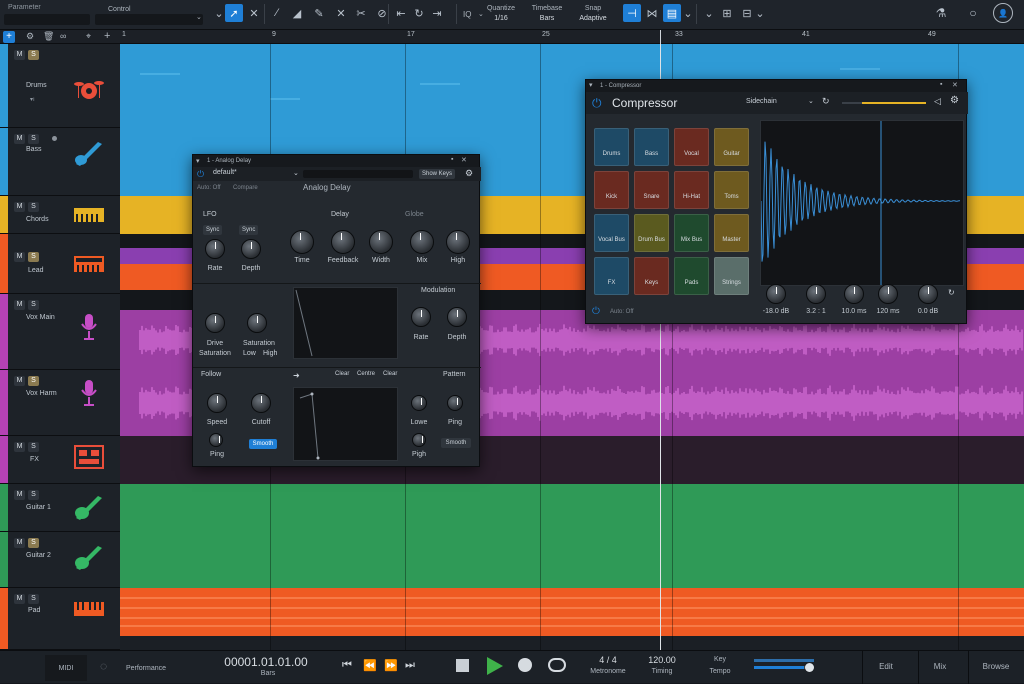 The height and width of the screenshot is (684, 1024). Describe the element at coordinates (1003, 13) in the screenshot. I see `account-icon: 👤` at that location.